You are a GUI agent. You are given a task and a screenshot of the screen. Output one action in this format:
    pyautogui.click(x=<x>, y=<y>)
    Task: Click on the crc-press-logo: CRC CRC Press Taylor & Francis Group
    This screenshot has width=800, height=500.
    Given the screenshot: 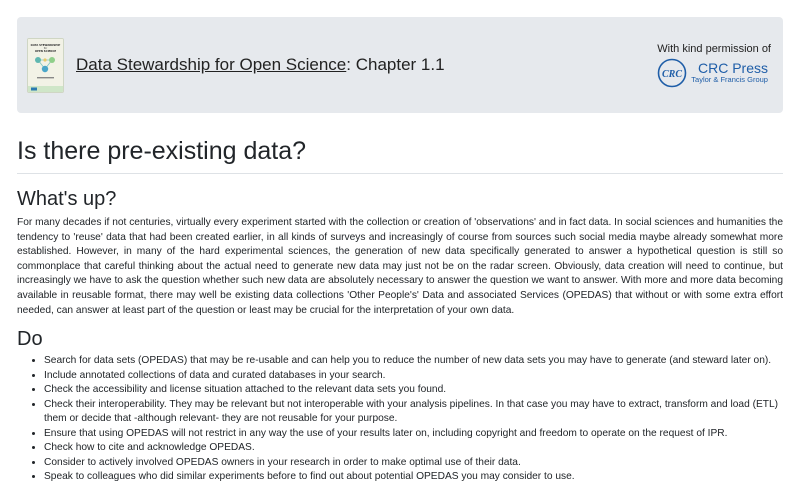 What is the action you would take?
    pyautogui.click(x=712, y=73)
    